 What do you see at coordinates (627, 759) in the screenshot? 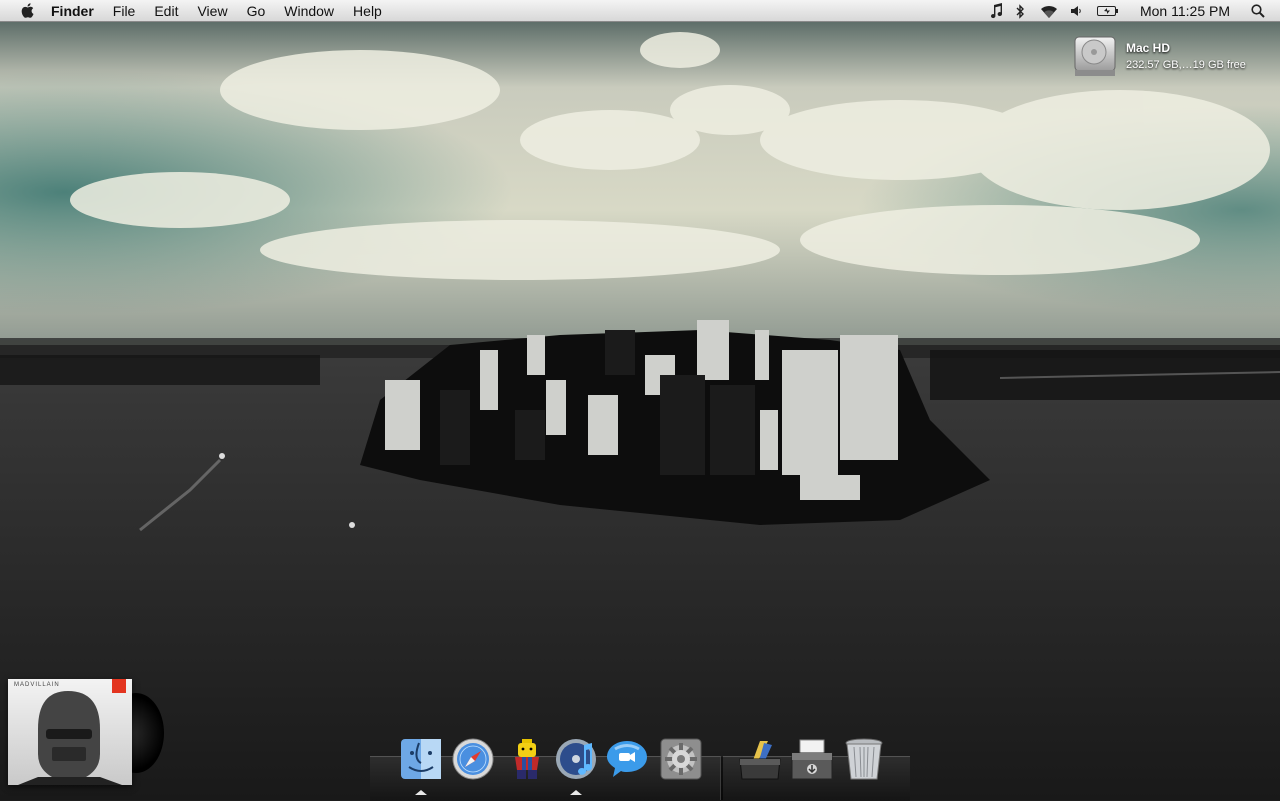
I see `ichat-icon` at bounding box center [627, 759].